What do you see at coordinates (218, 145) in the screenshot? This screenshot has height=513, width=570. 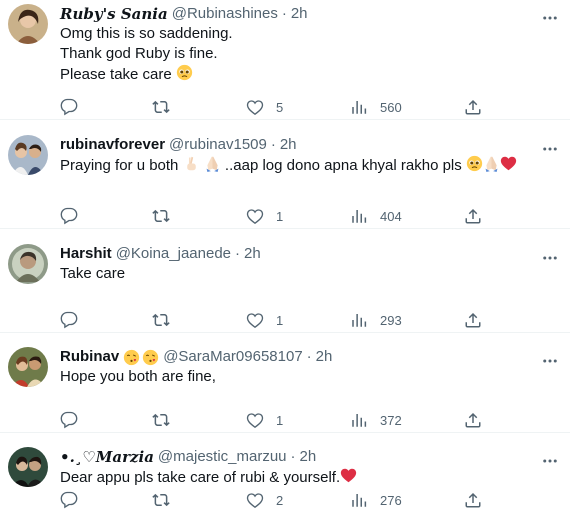 I see `user-handle: @rubinav1509` at bounding box center [218, 145].